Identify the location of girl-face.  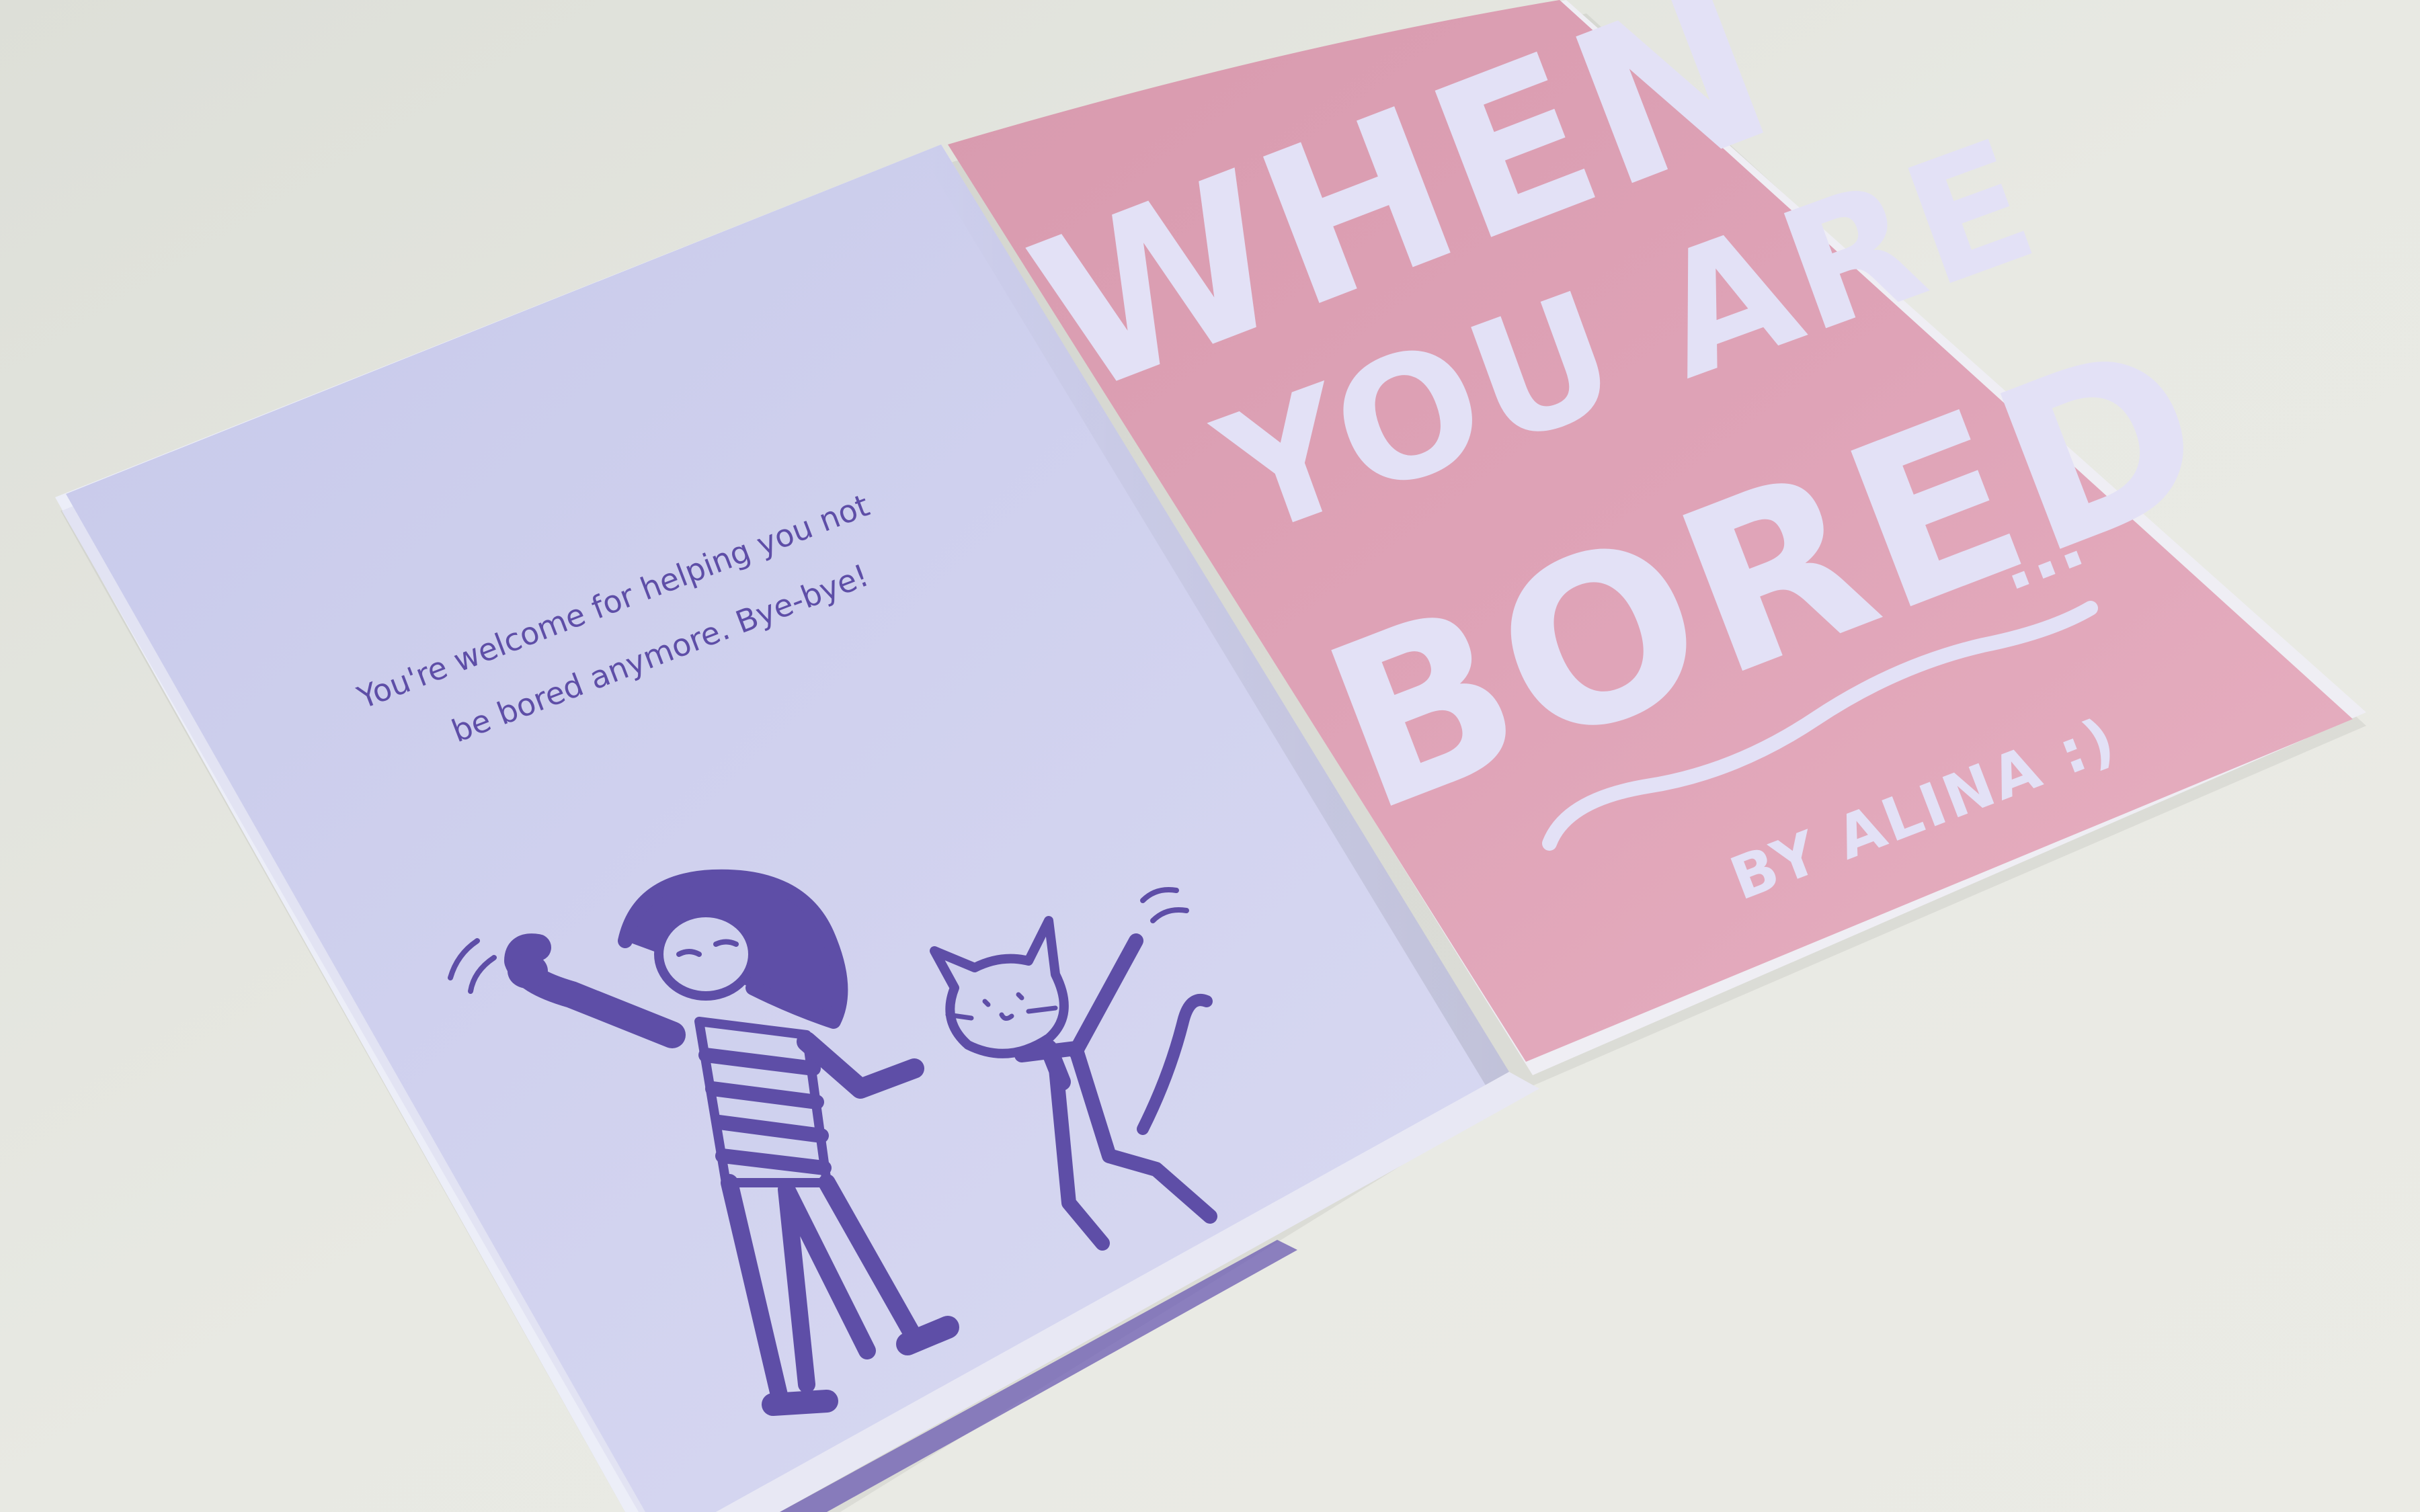
(706, 955).